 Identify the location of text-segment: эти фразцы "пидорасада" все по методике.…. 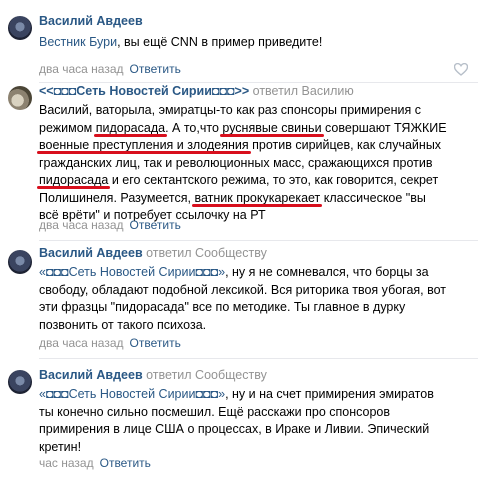
(222, 307).